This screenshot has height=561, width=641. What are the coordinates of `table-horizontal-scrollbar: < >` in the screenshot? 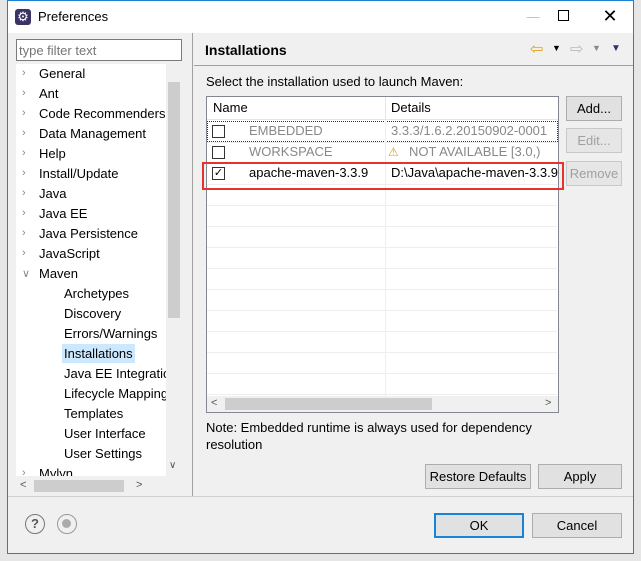 It's located at (382, 404).